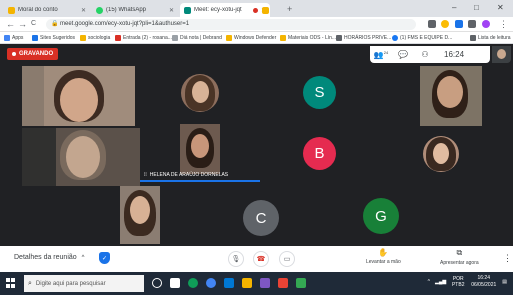  I want to click on raise-hand-button: ✋ Levantar a mão, so click(383, 256).